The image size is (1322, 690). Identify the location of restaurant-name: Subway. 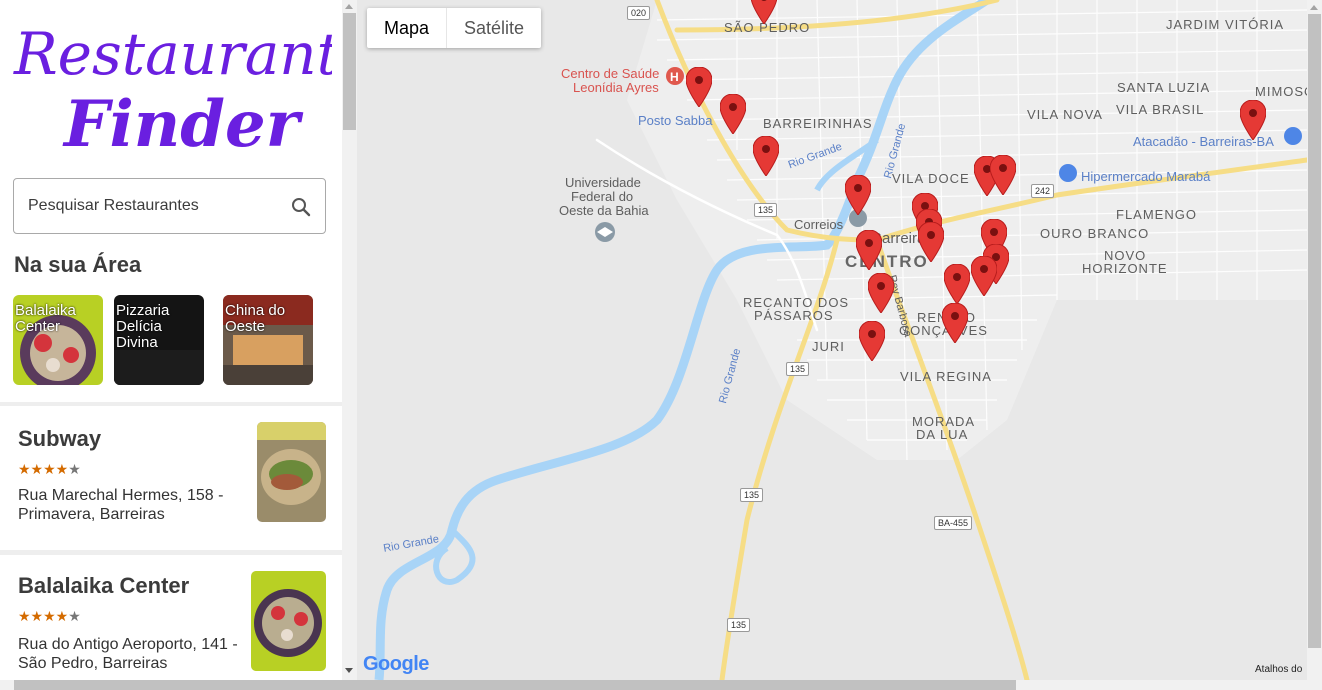
(59, 439).